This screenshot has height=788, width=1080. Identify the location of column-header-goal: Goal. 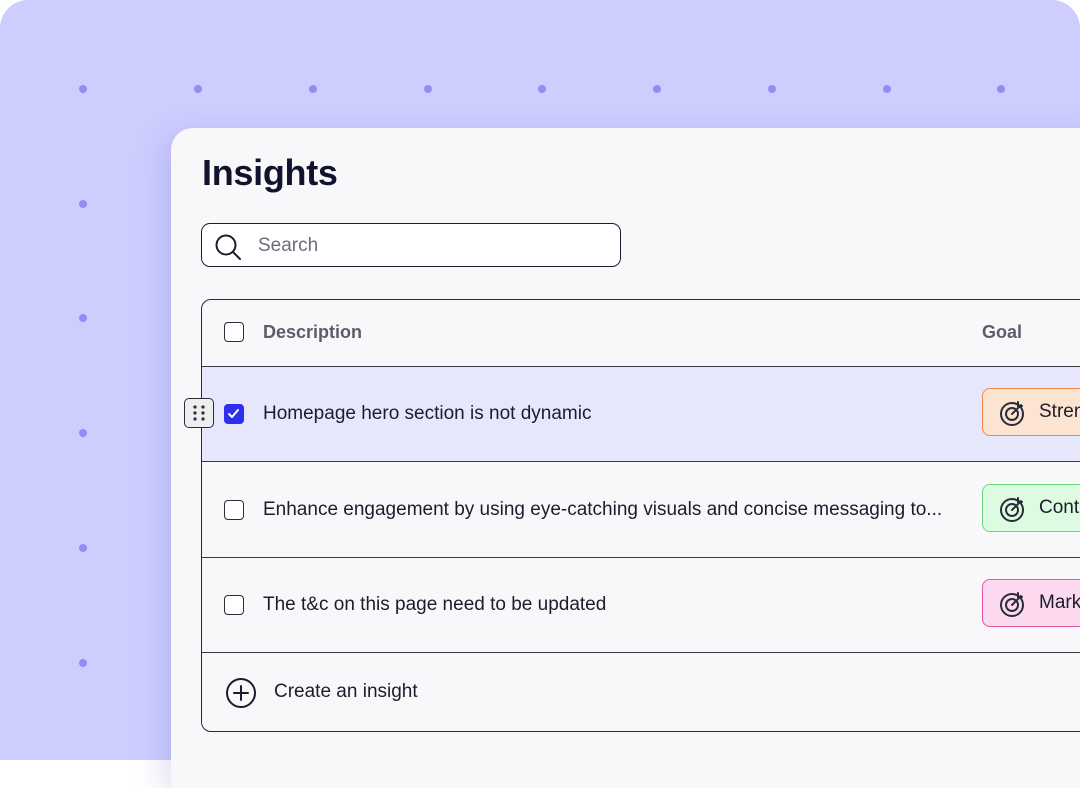
(1002, 332).